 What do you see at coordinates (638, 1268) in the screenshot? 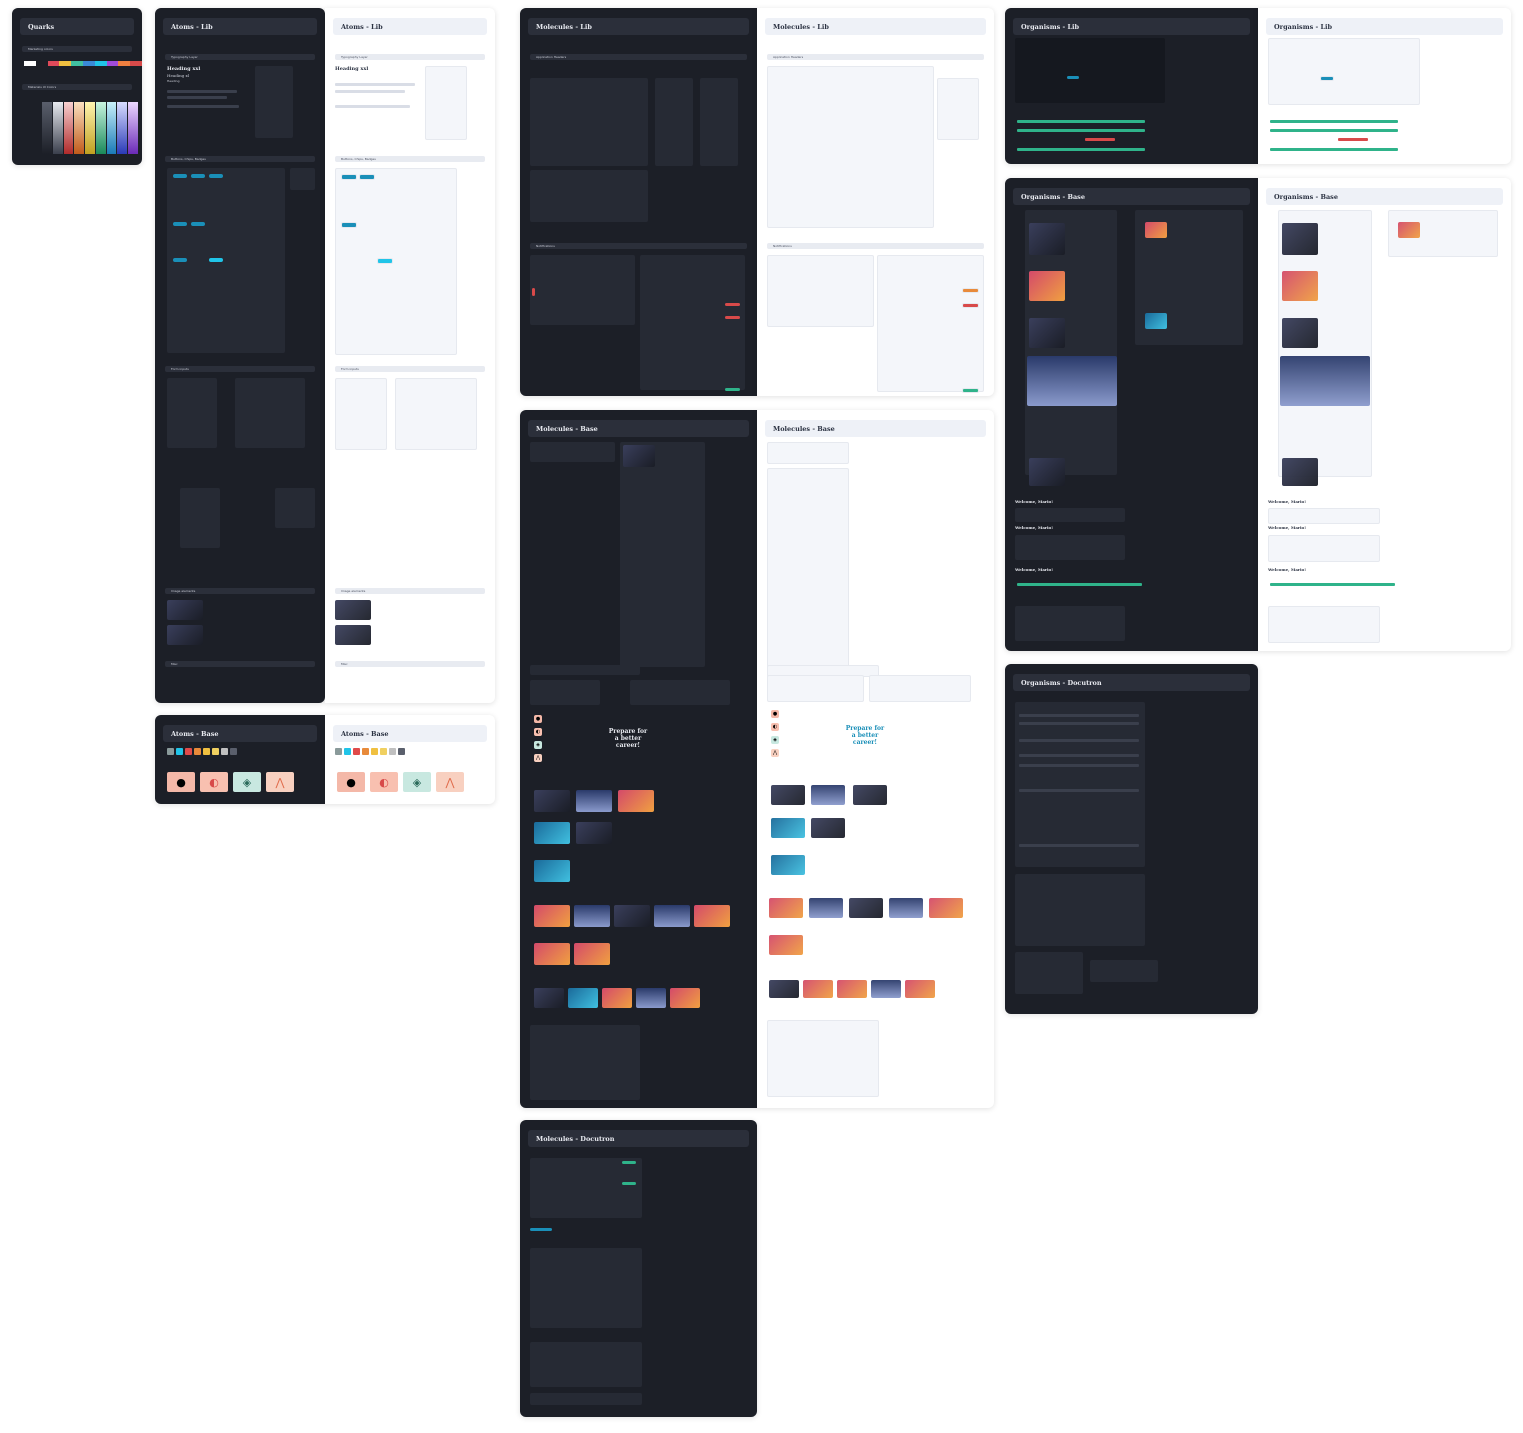
I see `board-molecules-docutron: Molecules - Docutron` at bounding box center [638, 1268].